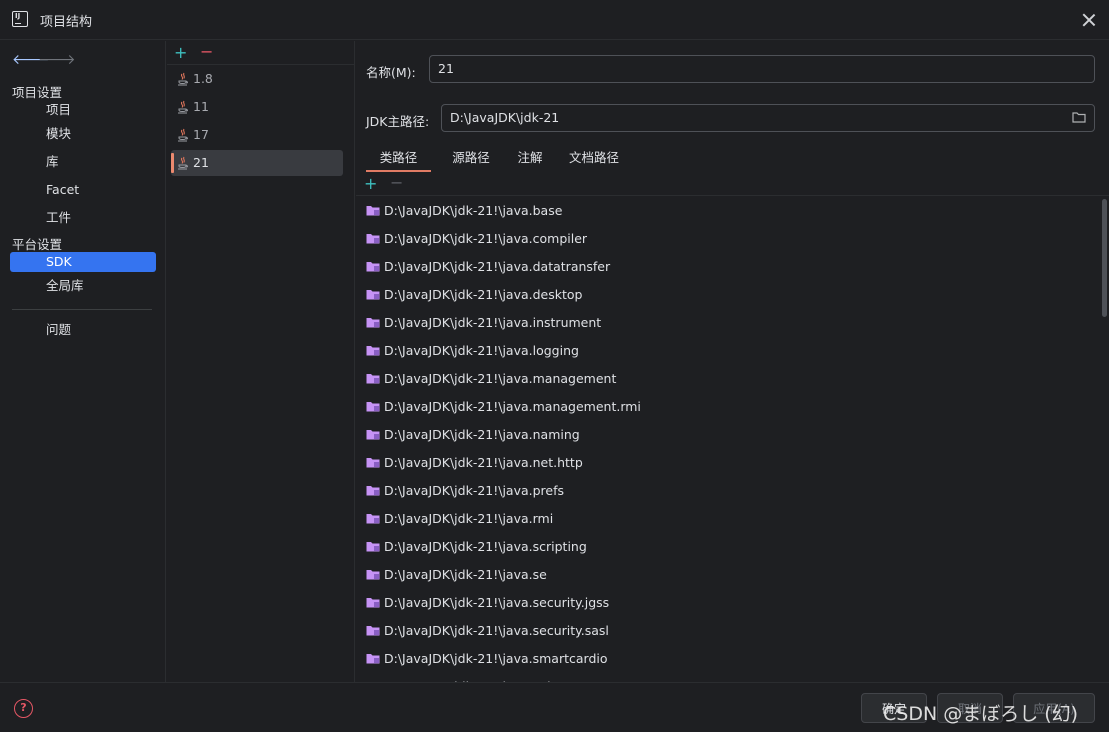 The image size is (1109, 732). I want to click on project-settings-header: 项目设置, so click(37, 92).